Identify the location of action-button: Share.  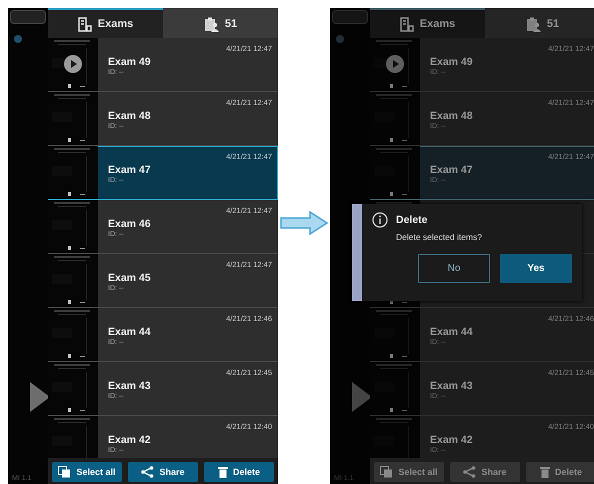
(163, 472).